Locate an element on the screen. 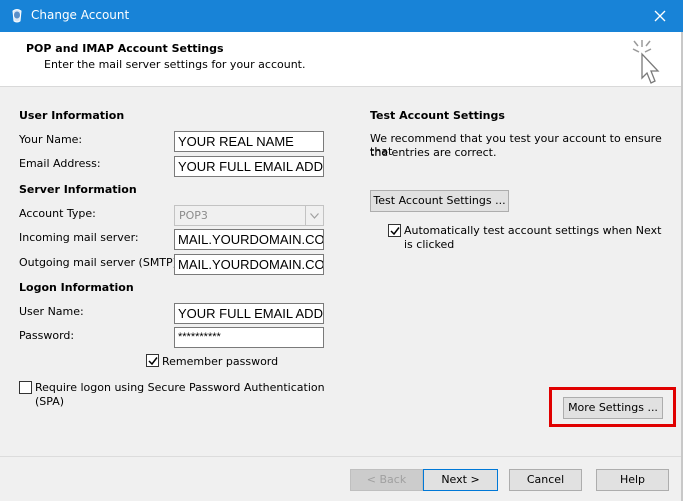 This screenshot has width=683, height=501. spa-label-line2: (SPA) is located at coordinates (50, 401).